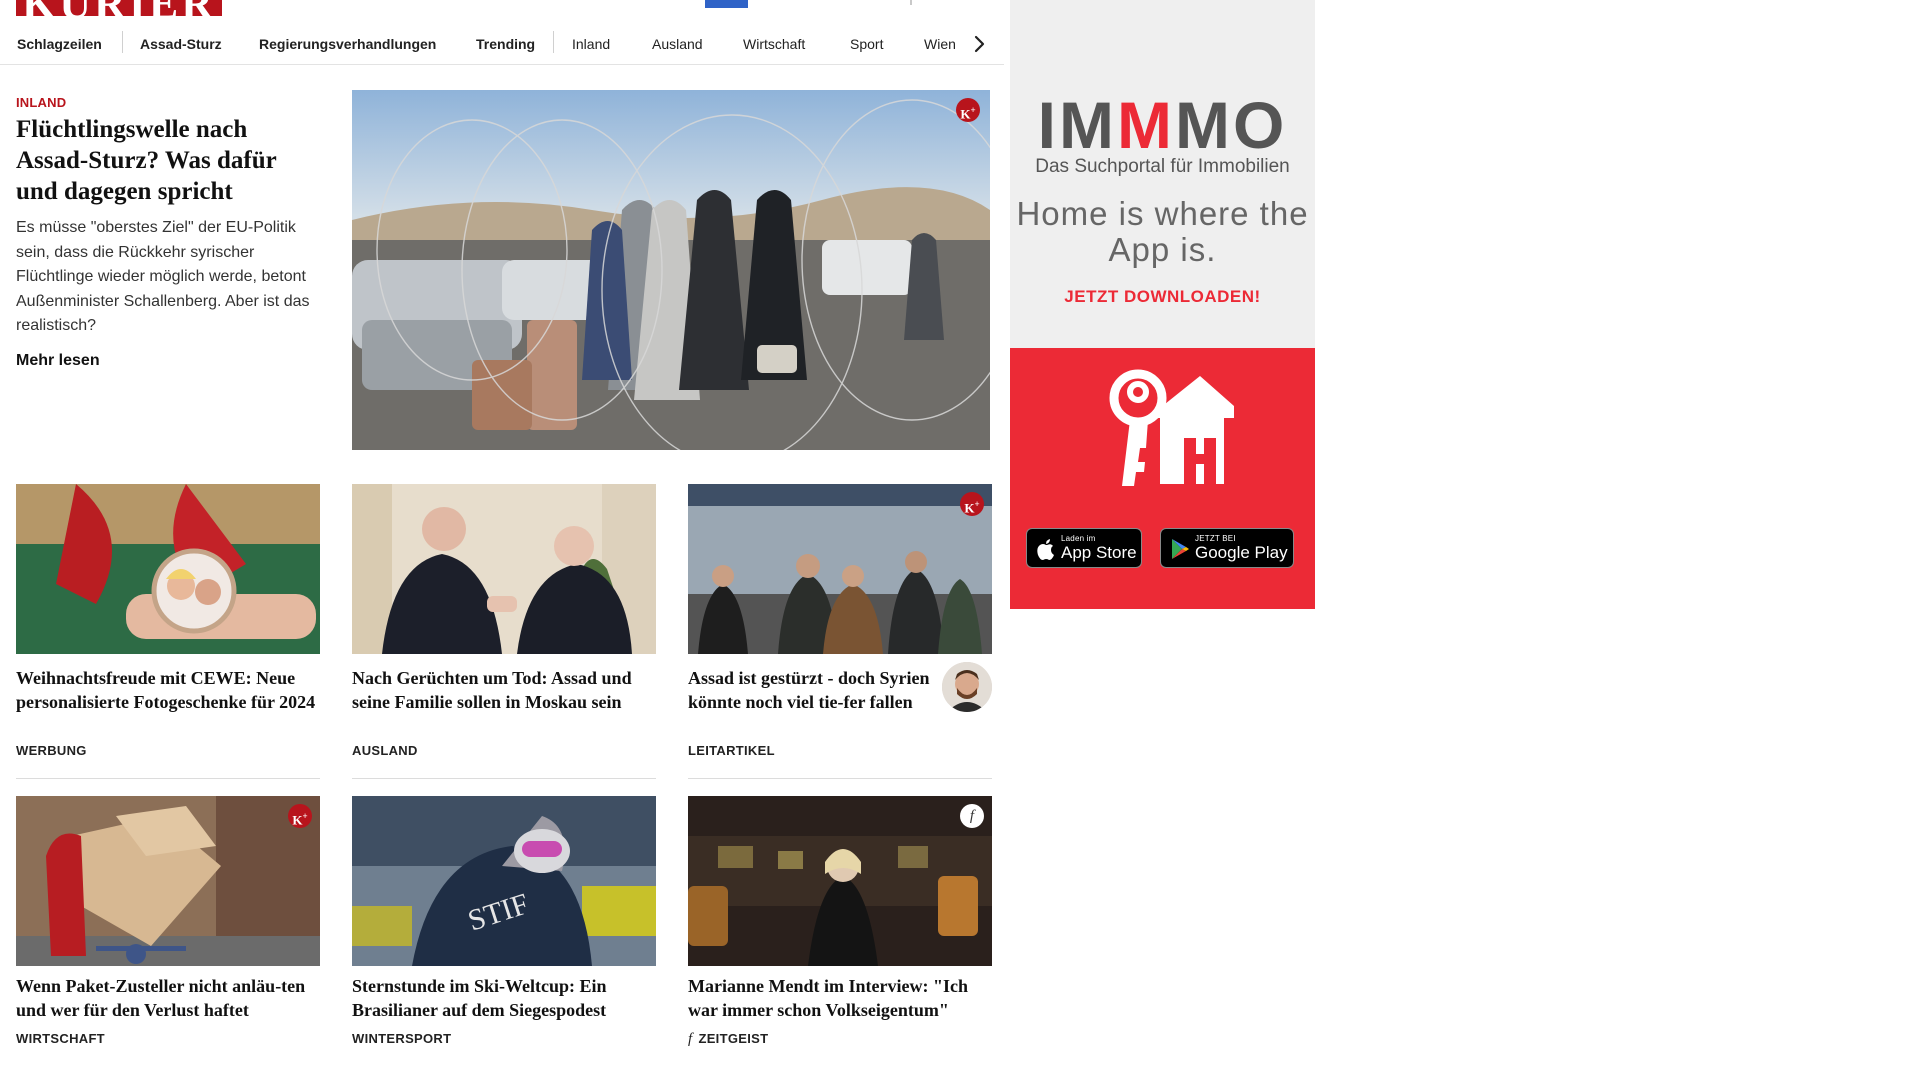 Image resolution: width=1920 pixels, height=1080 pixels. Describe the element at coordinates (51, 750) in the screenshot. I see `article-category: WERBUNG` at that location.